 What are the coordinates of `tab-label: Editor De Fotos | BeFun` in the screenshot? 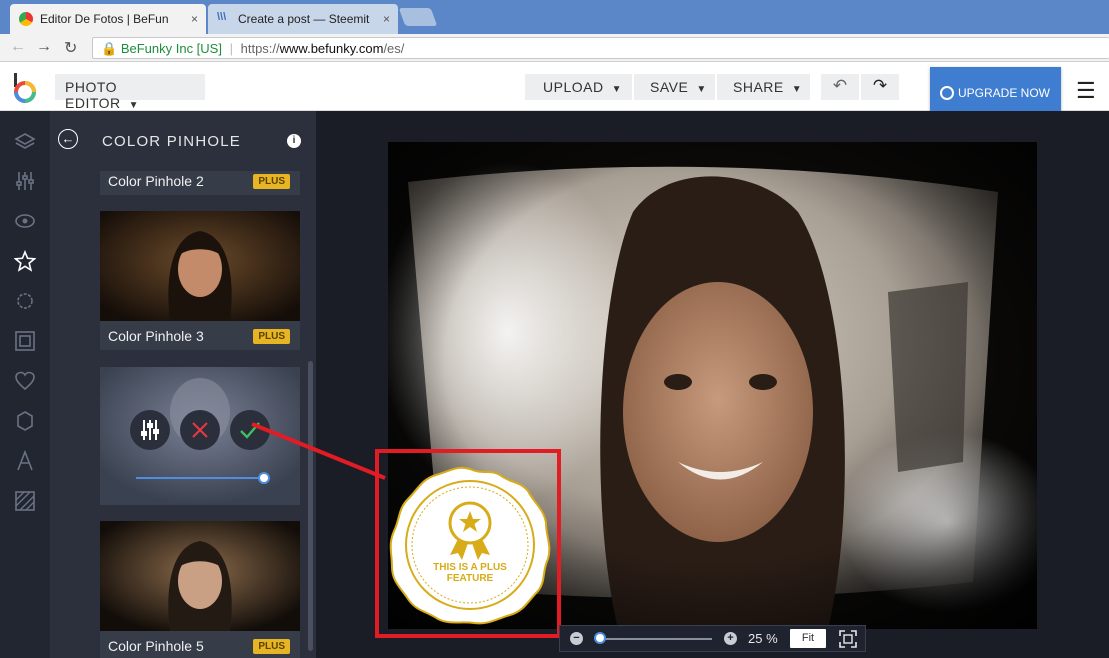 It's located at (104, 19).